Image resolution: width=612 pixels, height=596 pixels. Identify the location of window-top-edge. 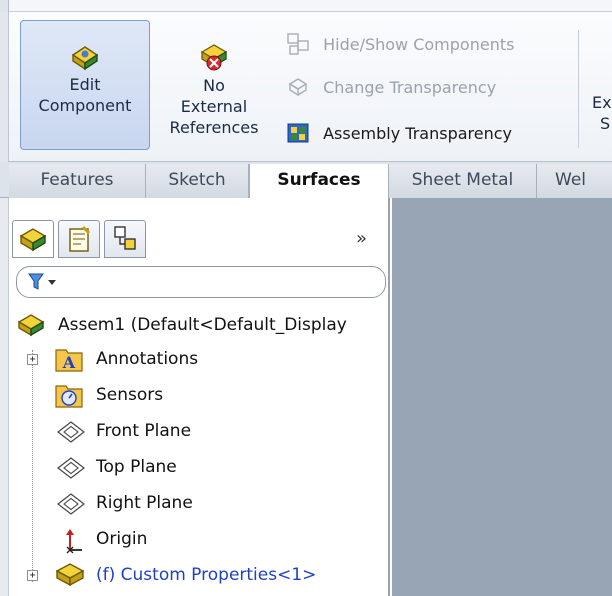
(306, 6).